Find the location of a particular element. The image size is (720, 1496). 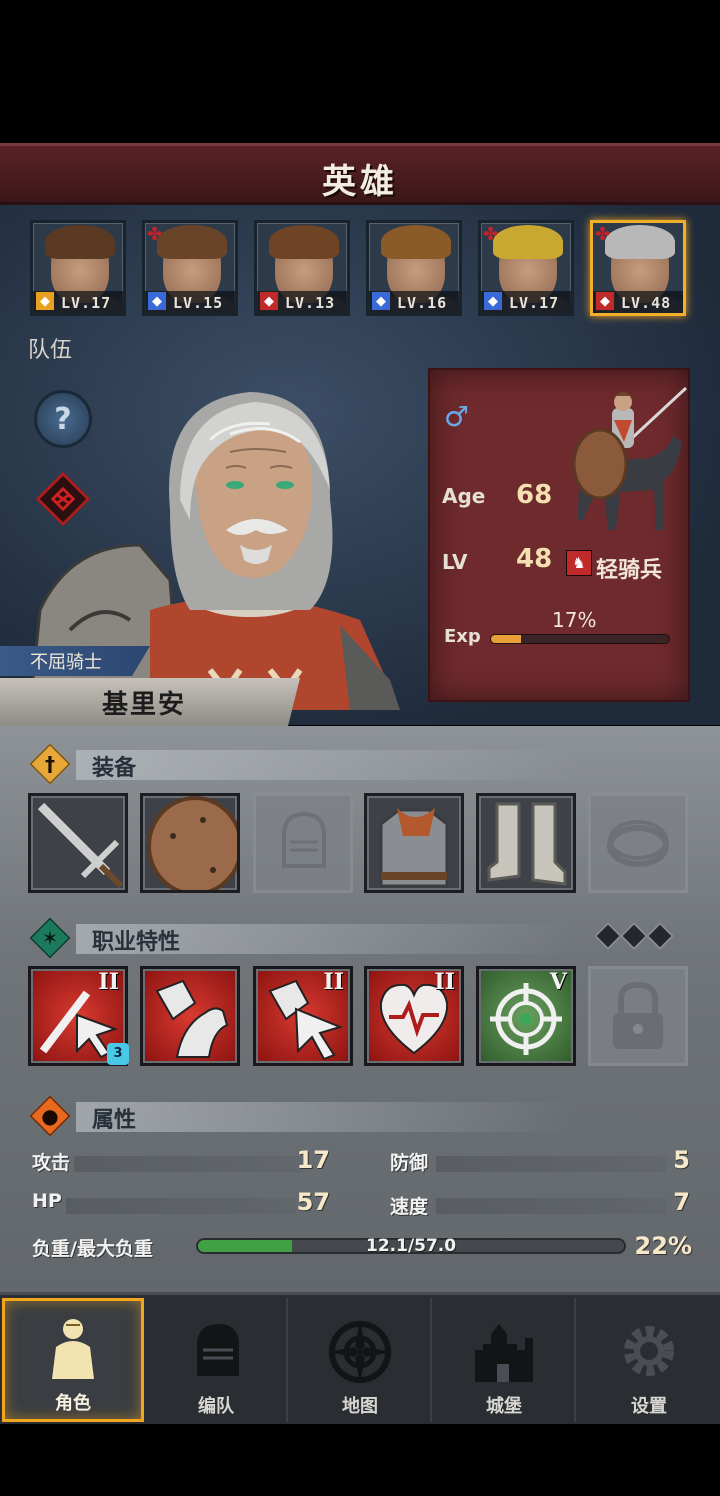

tab-character: 角色 is located at coordinates (73, 1360).